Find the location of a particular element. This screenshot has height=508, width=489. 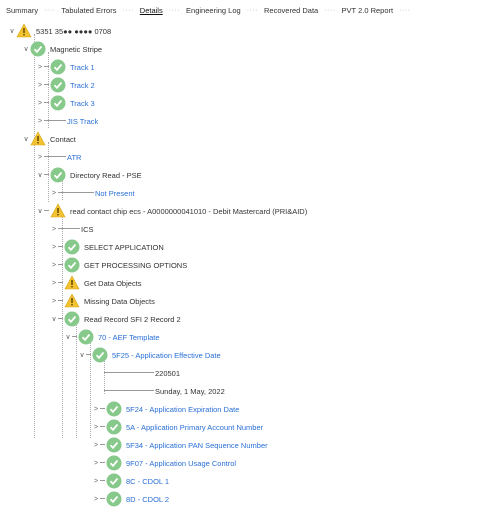

tree-node-ics: > ICS is located at coordinates (72, 229).